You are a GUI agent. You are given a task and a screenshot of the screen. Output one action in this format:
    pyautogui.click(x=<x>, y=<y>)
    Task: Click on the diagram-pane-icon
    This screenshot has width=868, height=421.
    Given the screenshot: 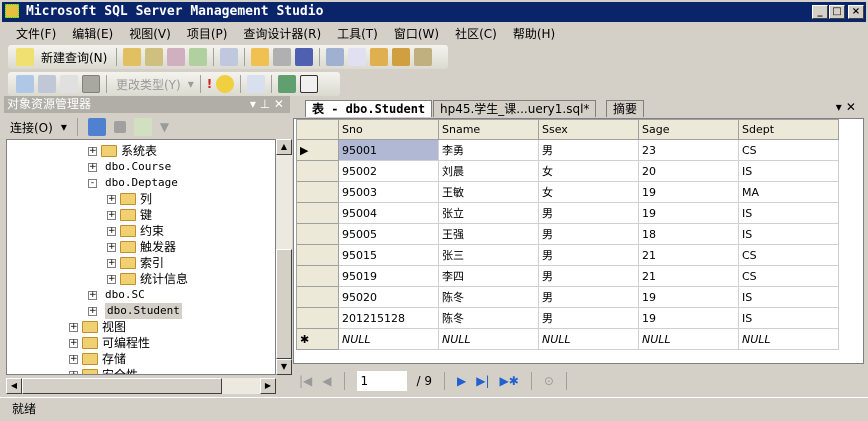 What is the action you would take?
    pyautogui.click(x=25, y=84)
    